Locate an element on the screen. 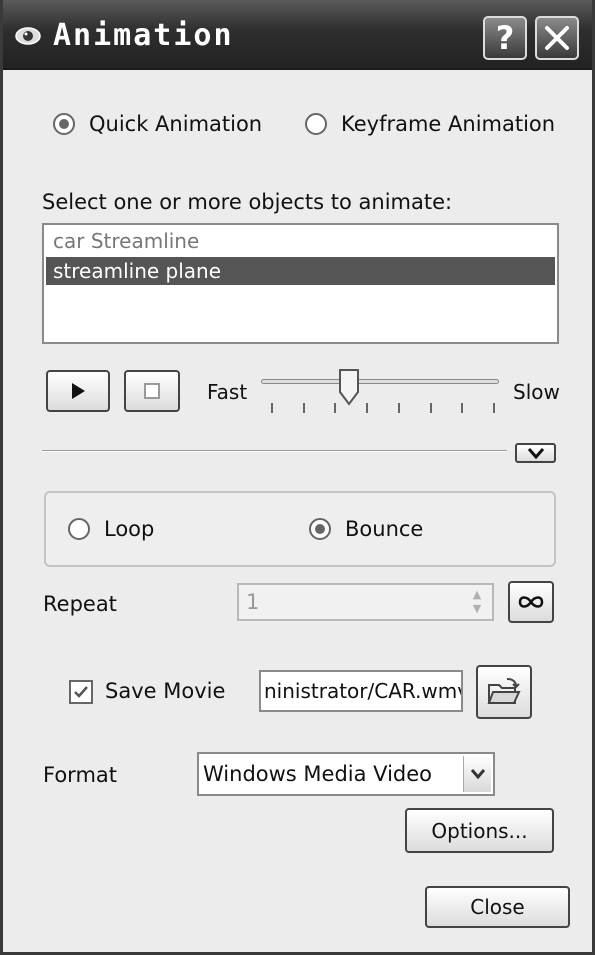 The width and height of the screenshot is (595, 955). close-button: Close is located at coordinates (497, 907).